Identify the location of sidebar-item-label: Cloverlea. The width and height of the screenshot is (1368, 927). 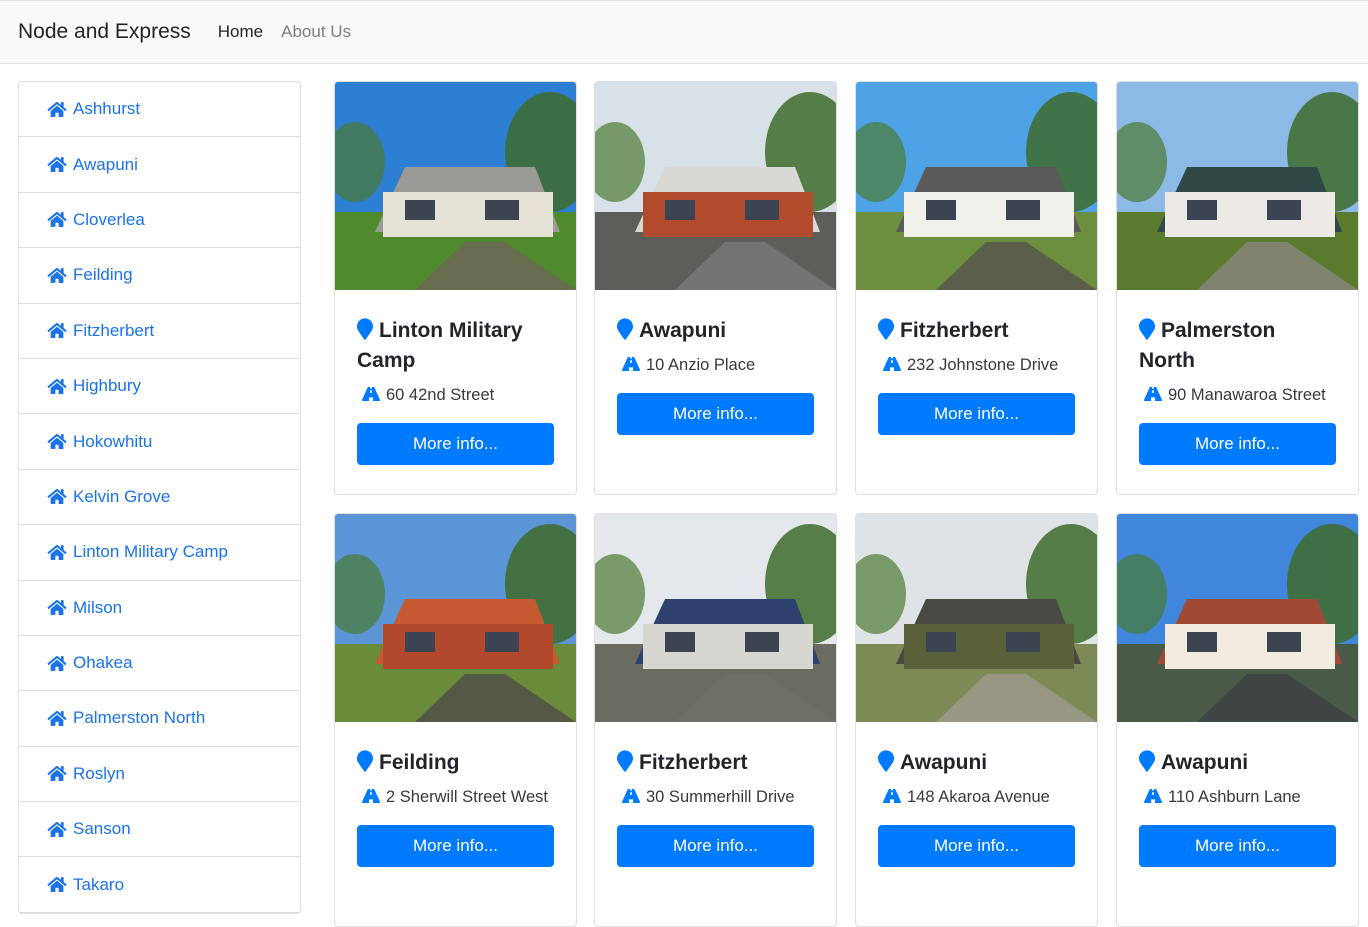
(109, 219).